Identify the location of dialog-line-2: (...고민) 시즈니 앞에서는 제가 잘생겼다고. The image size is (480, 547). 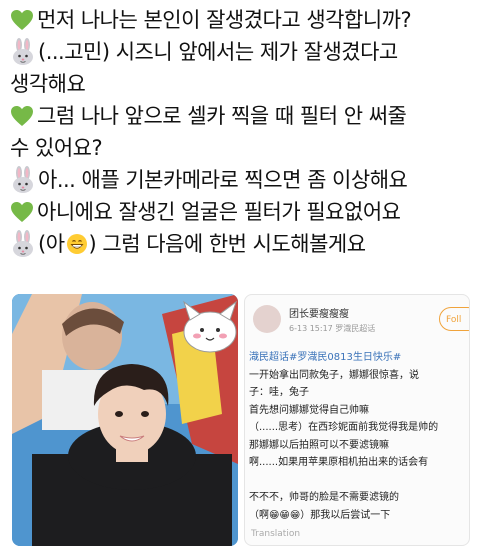
(243, 52).